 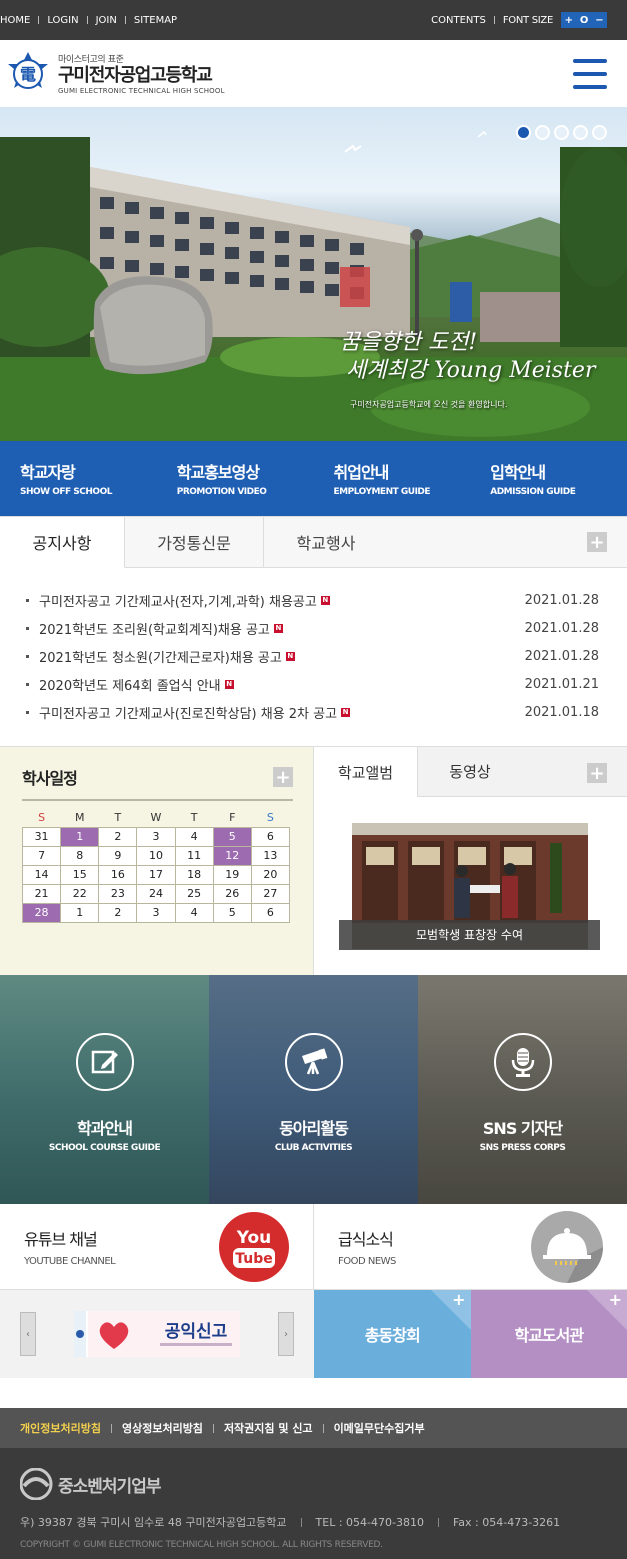 What do you see at coordinates (160, 656) in the screenshot?
I see `notice-title: 2021학년도 청소원(기간제근로자)채용 공고` at bounding box center [160, 656].